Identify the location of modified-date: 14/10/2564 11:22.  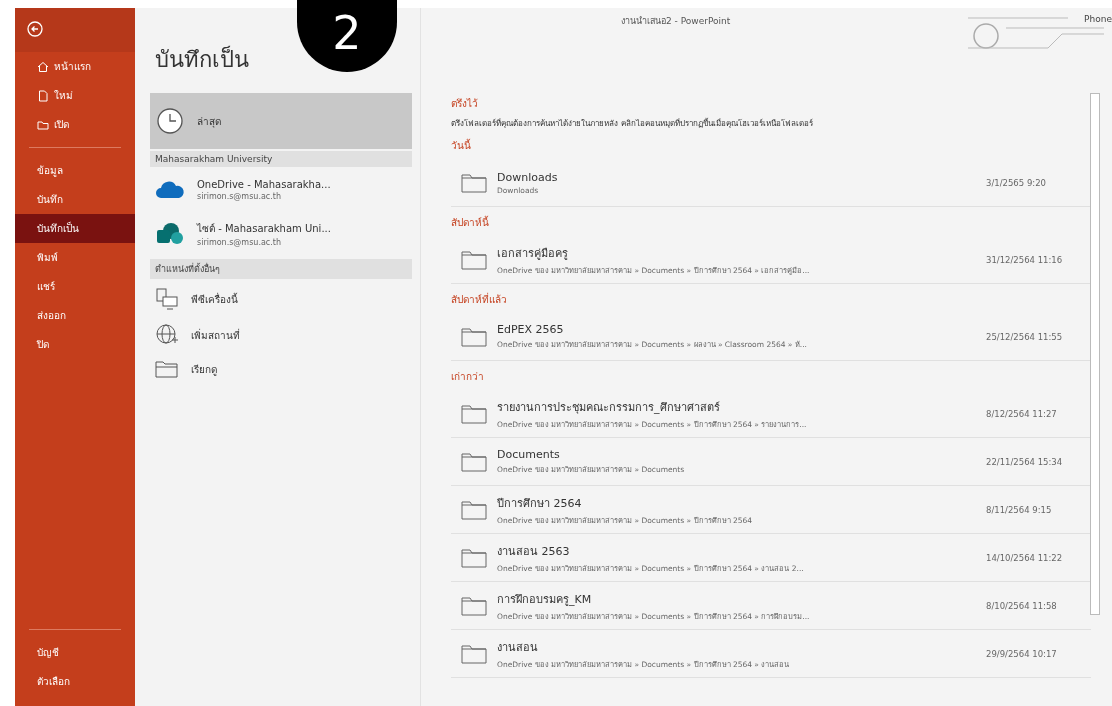
(1025, 557).